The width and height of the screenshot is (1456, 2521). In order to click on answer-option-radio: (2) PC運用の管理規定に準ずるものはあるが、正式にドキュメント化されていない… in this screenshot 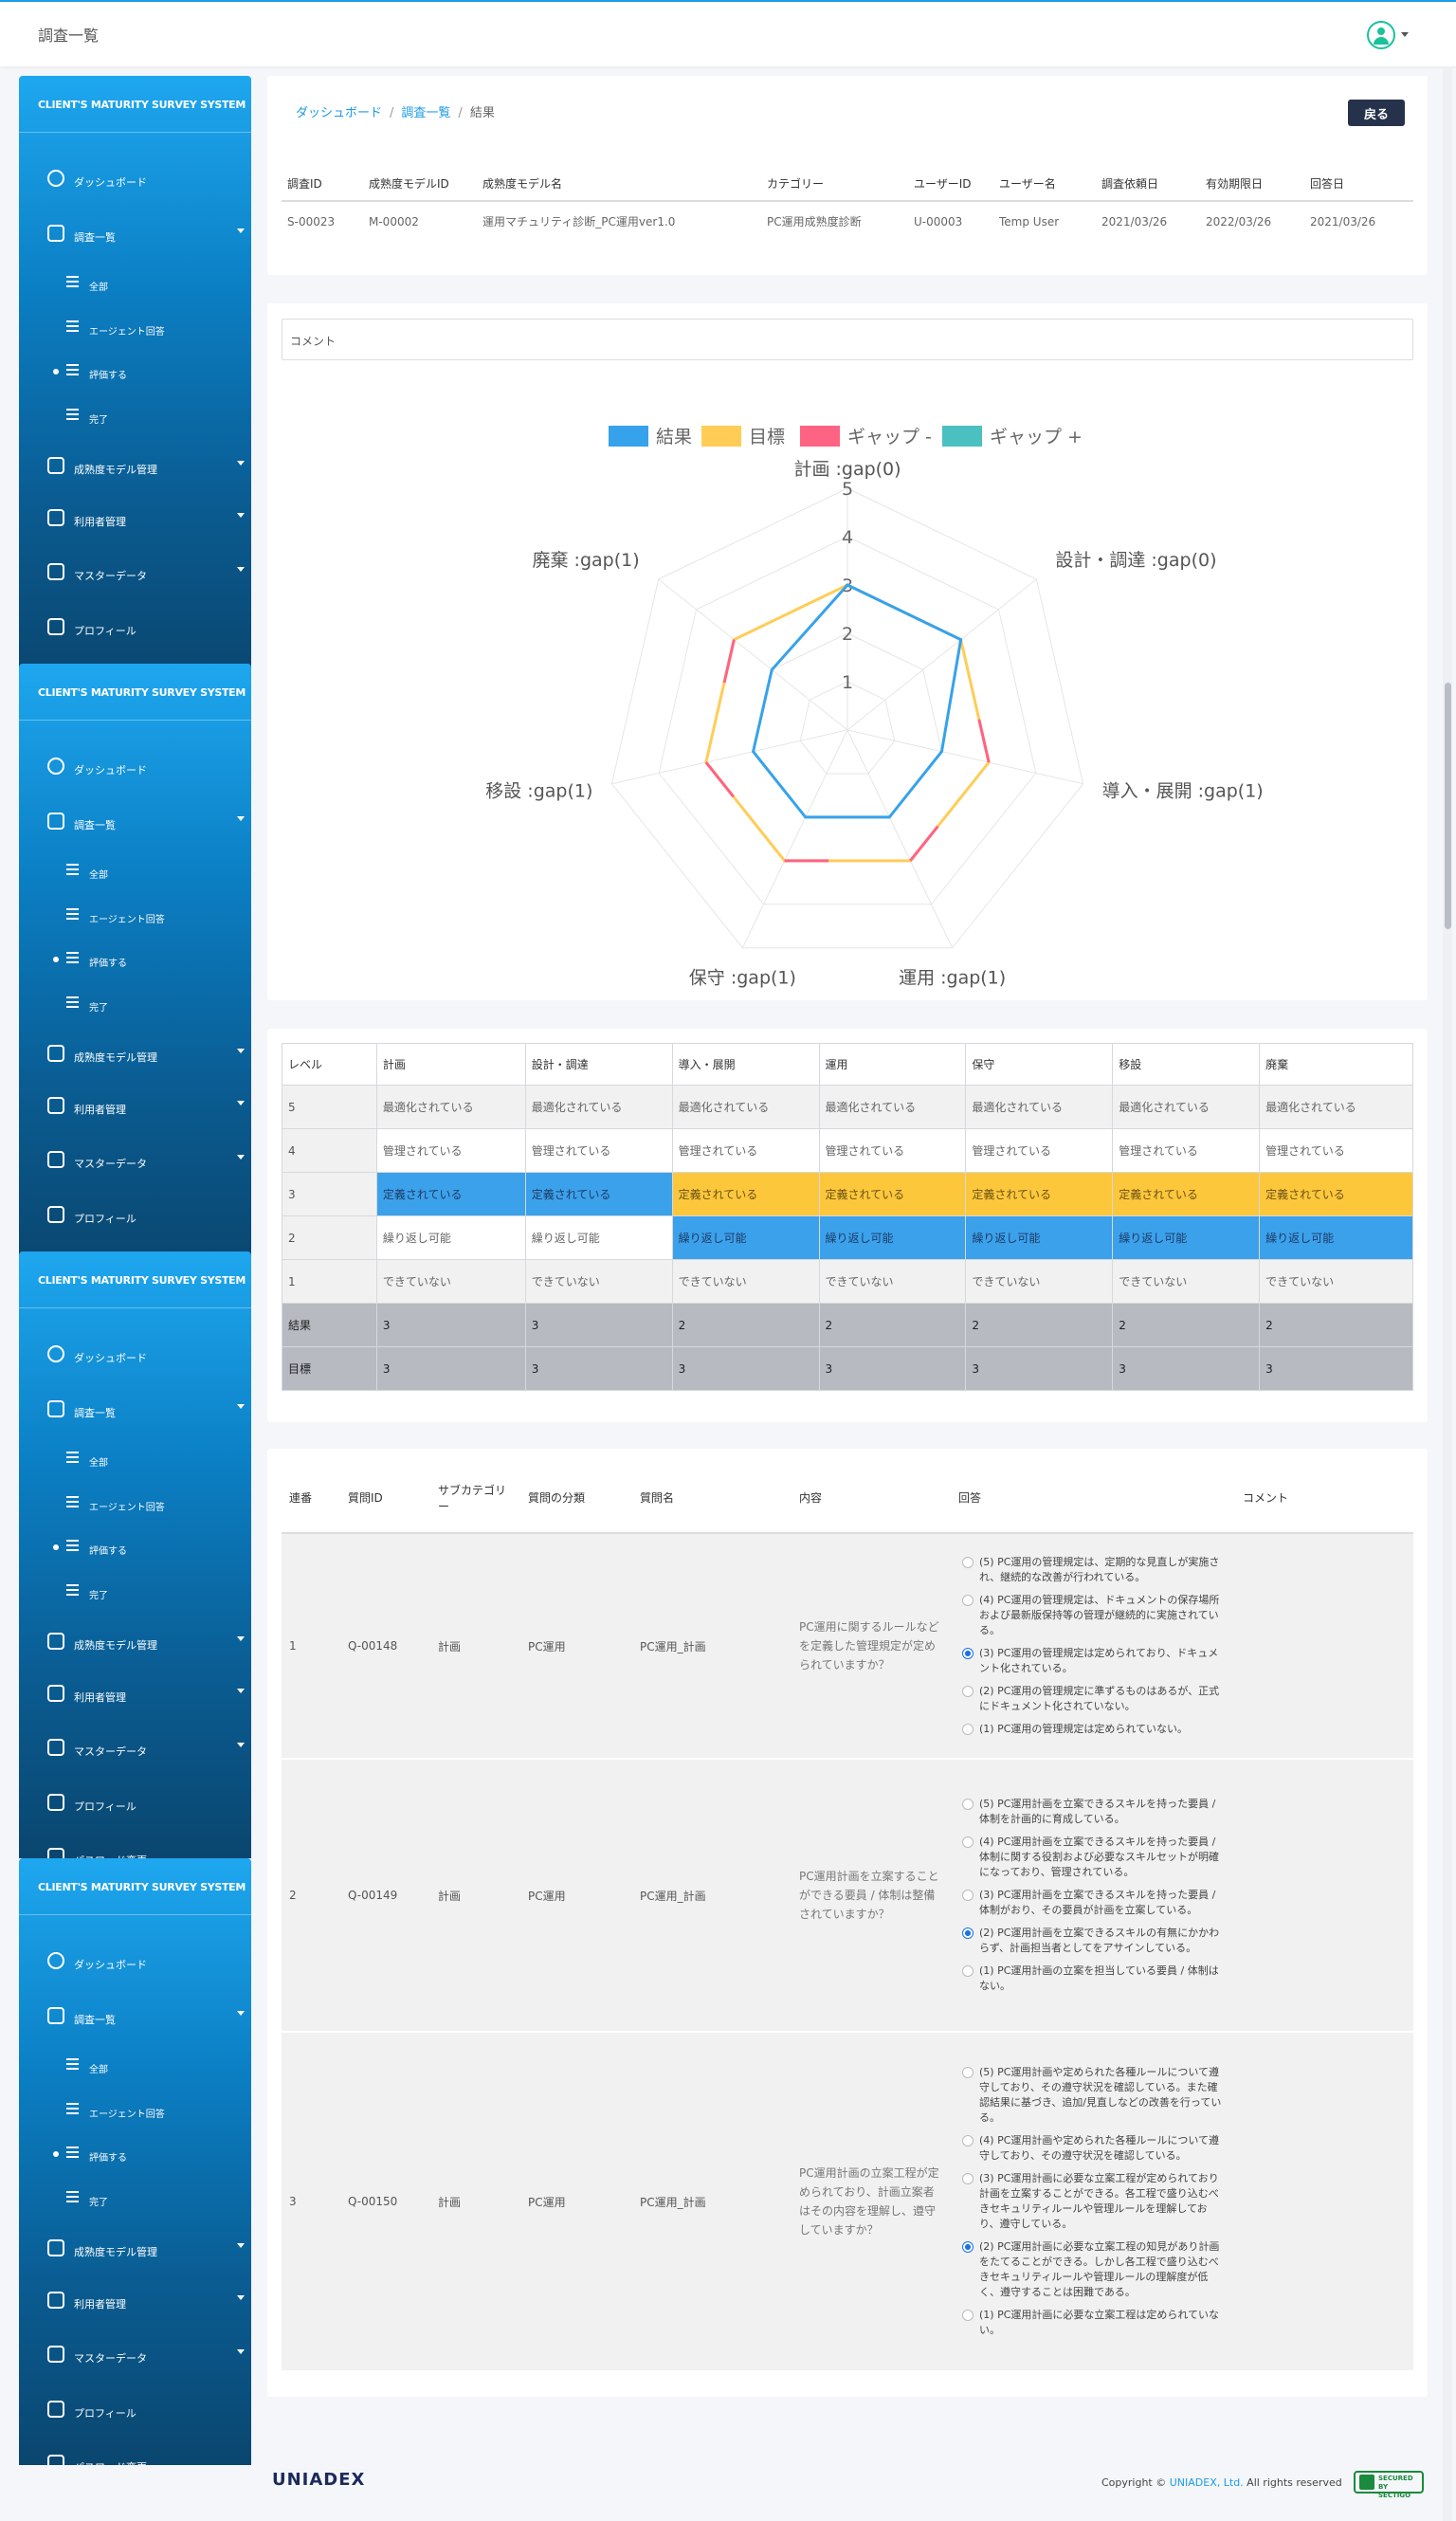, I will do `click(1093, 1699)`.